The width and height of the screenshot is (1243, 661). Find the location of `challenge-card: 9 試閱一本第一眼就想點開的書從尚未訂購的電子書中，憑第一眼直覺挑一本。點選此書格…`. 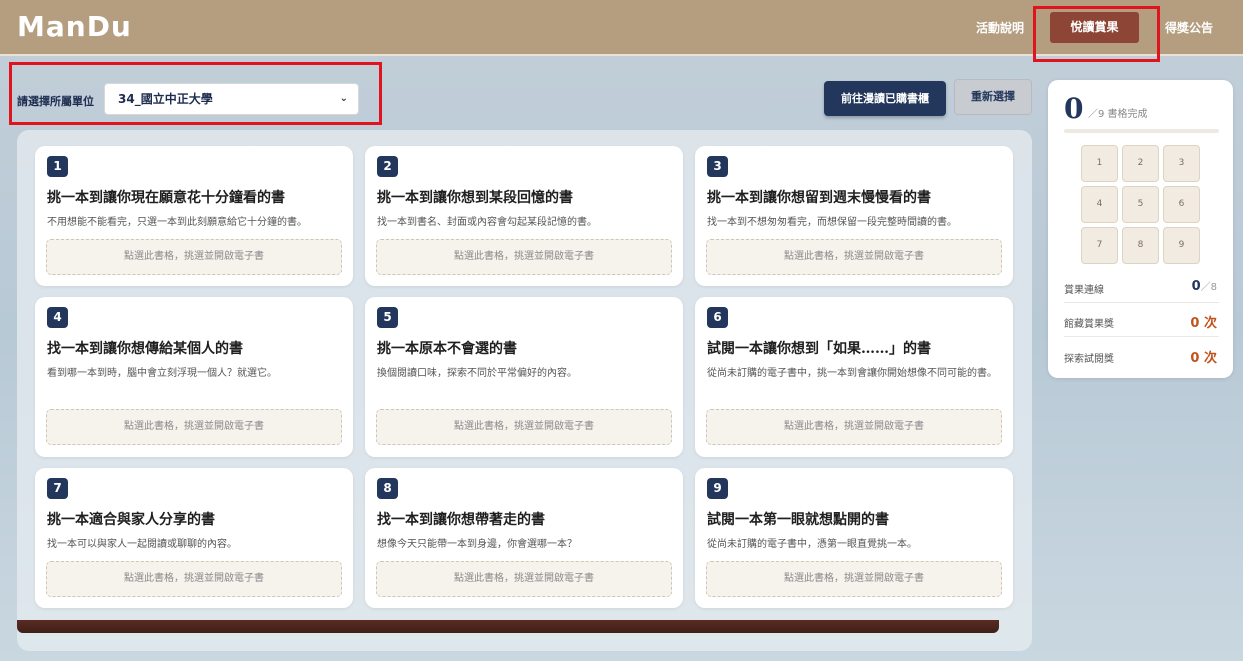

challenge-card: 9 試閱一本第一眼就想點開的書從尚未訂購的電子書中，憑第一眼直覺挑一本。點選此書格… is located at coordinates (854, 538).